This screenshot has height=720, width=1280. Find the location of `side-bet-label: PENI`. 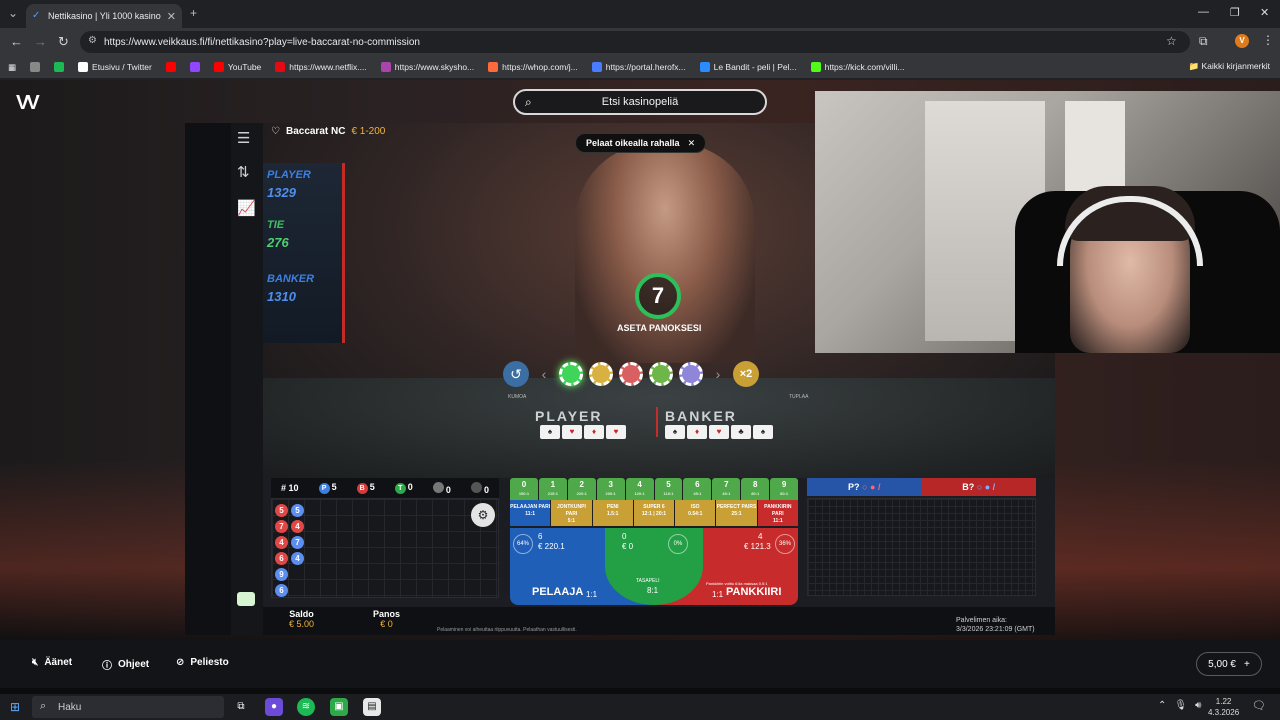

side-bet-label: PENI is located at coordinates (612, 507).